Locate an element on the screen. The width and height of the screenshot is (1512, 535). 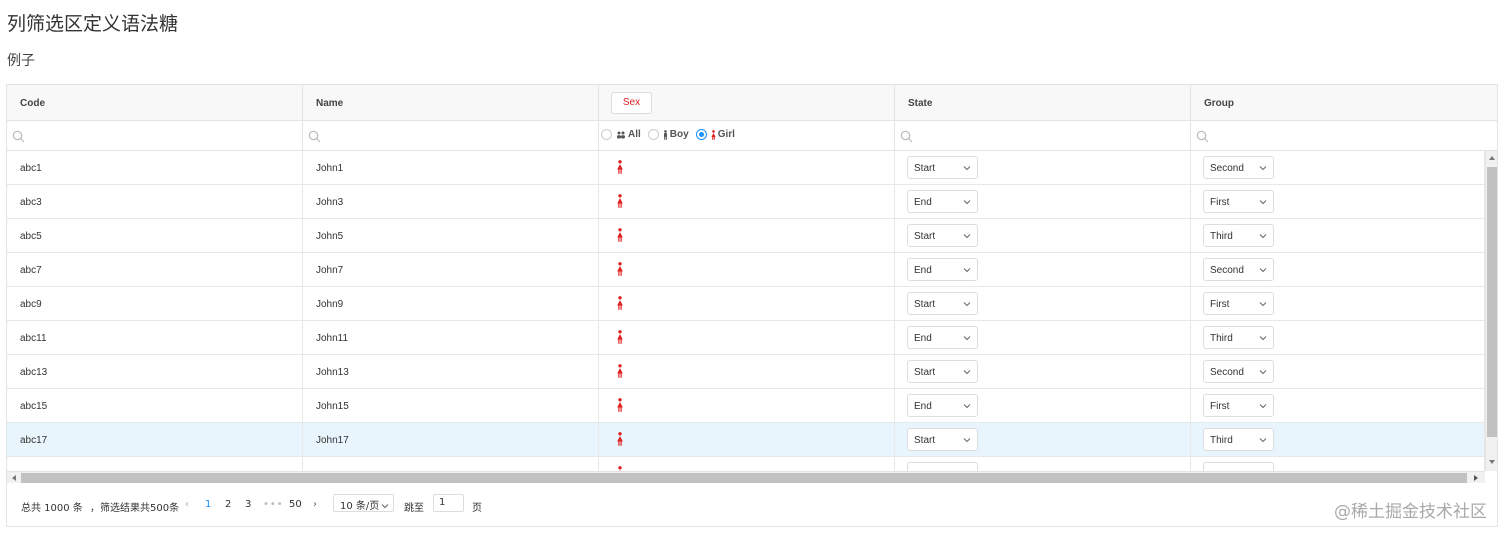
state-cell: Start is located at coordinates (1043, 167).